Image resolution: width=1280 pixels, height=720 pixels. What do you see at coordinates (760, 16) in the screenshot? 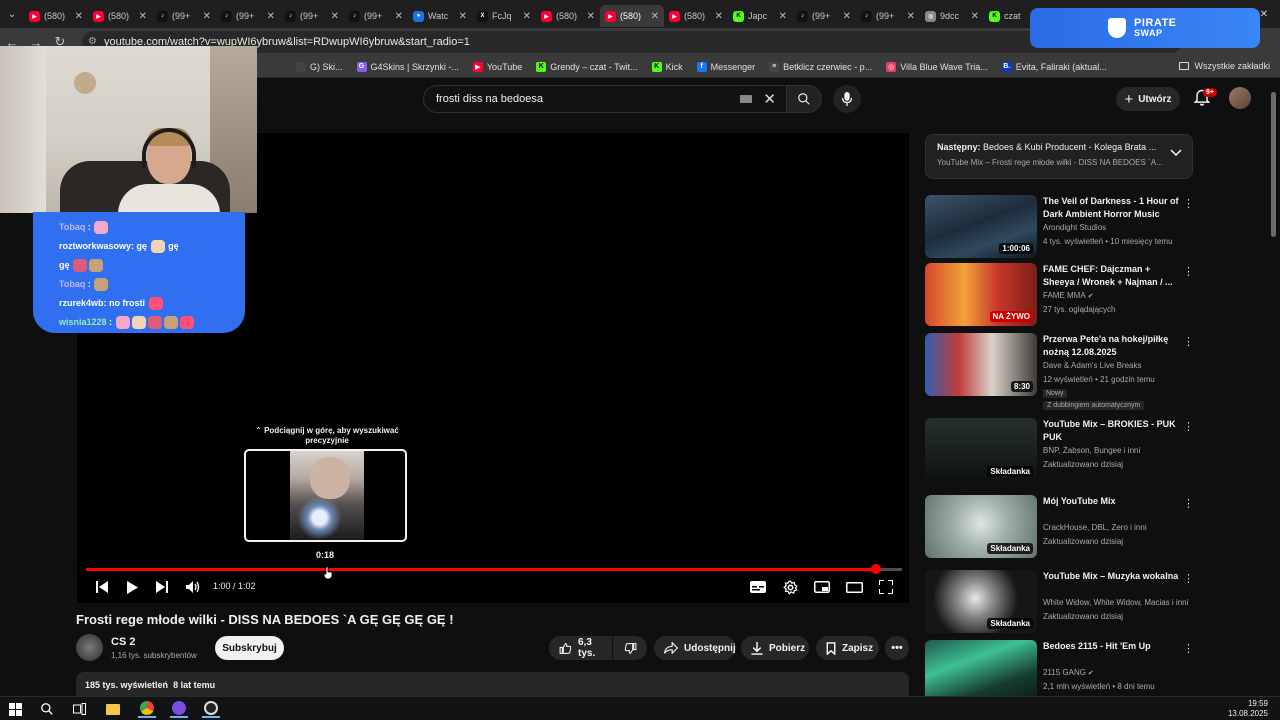
I see `browser-tab: K Japc ✕` at bounding box center [760, 16].